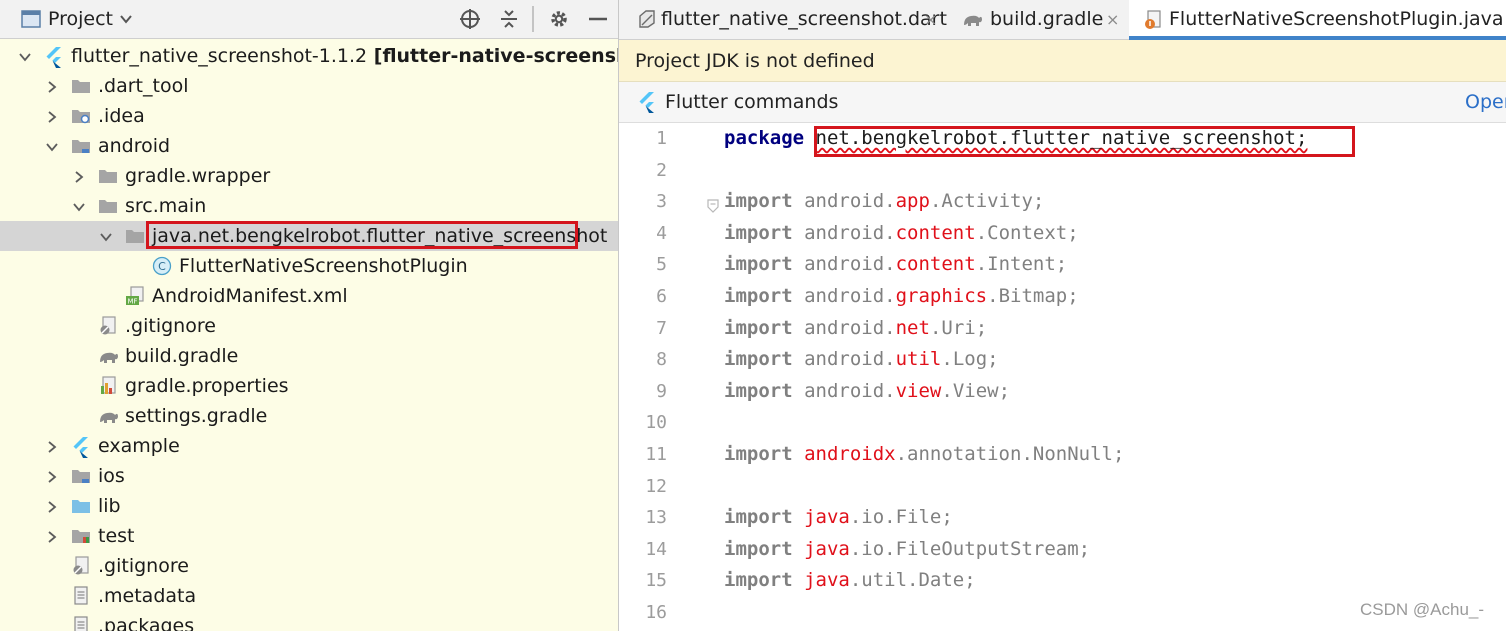  What do you see at coordinates (1033, 296) in the screenshot?
I see `import-suffix: .Bitmap;` at bounding box center [1033, 296].